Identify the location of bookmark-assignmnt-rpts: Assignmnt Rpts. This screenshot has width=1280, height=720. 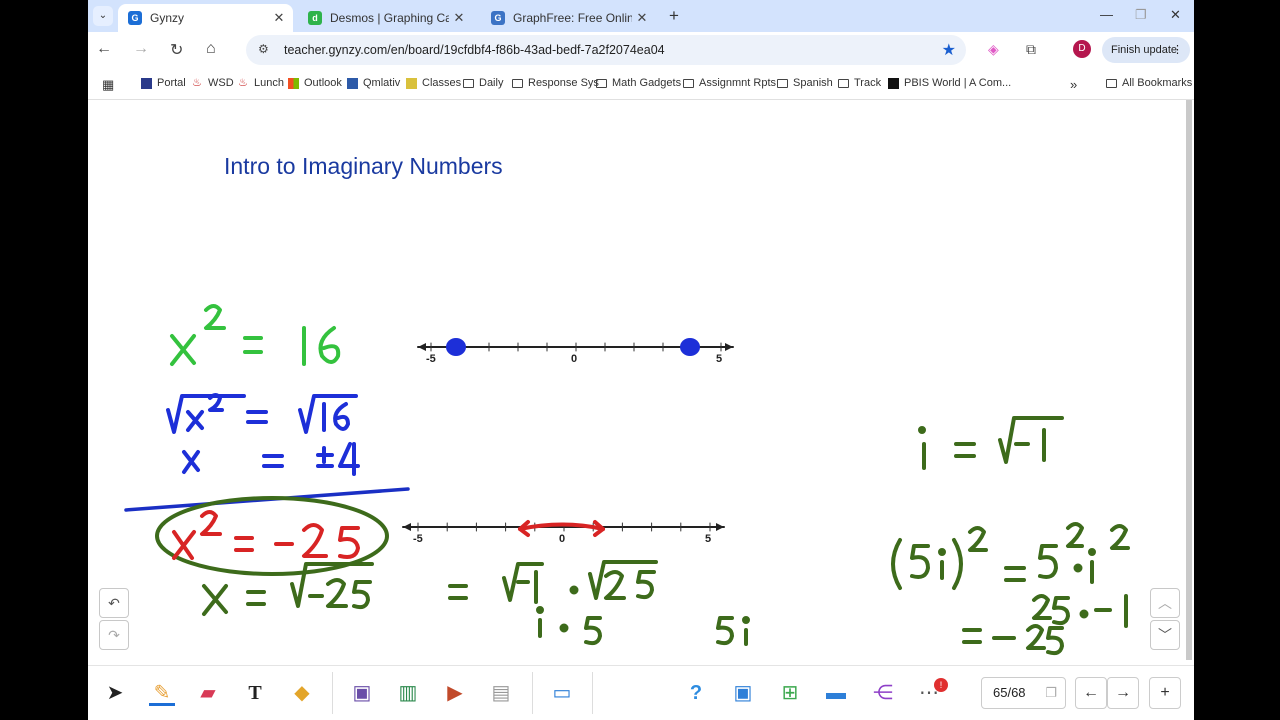
(729, 83).